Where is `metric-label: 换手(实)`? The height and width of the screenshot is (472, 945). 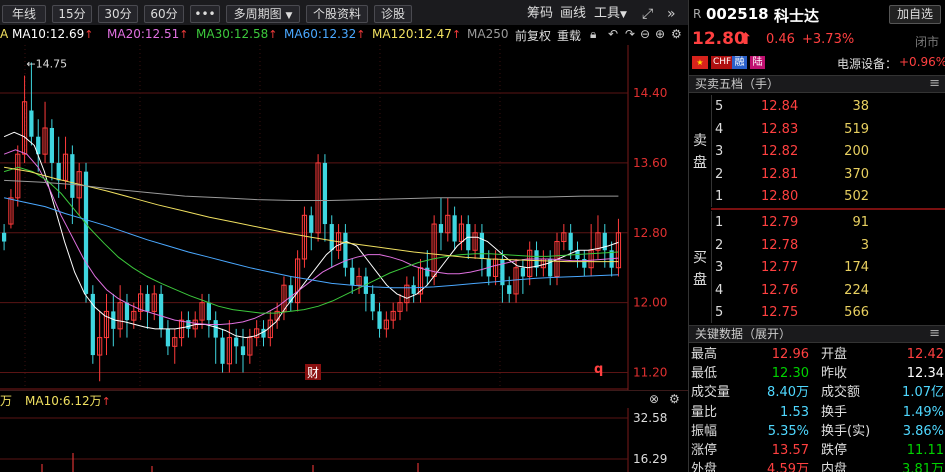 metric-label: 换手(实) is located at coordinates (846, 431).